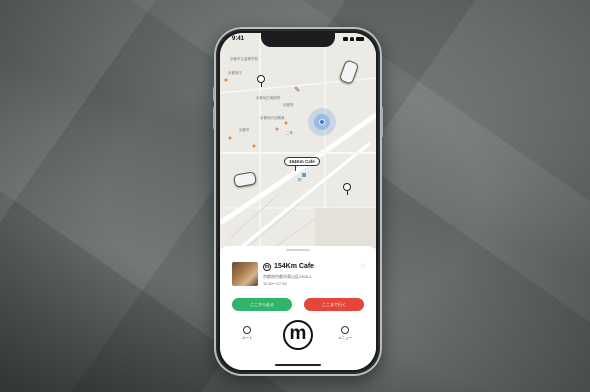 Image resolution: width=590 pixels, height=392 pixels. I want to click on menu-icon, so click(345, 330).